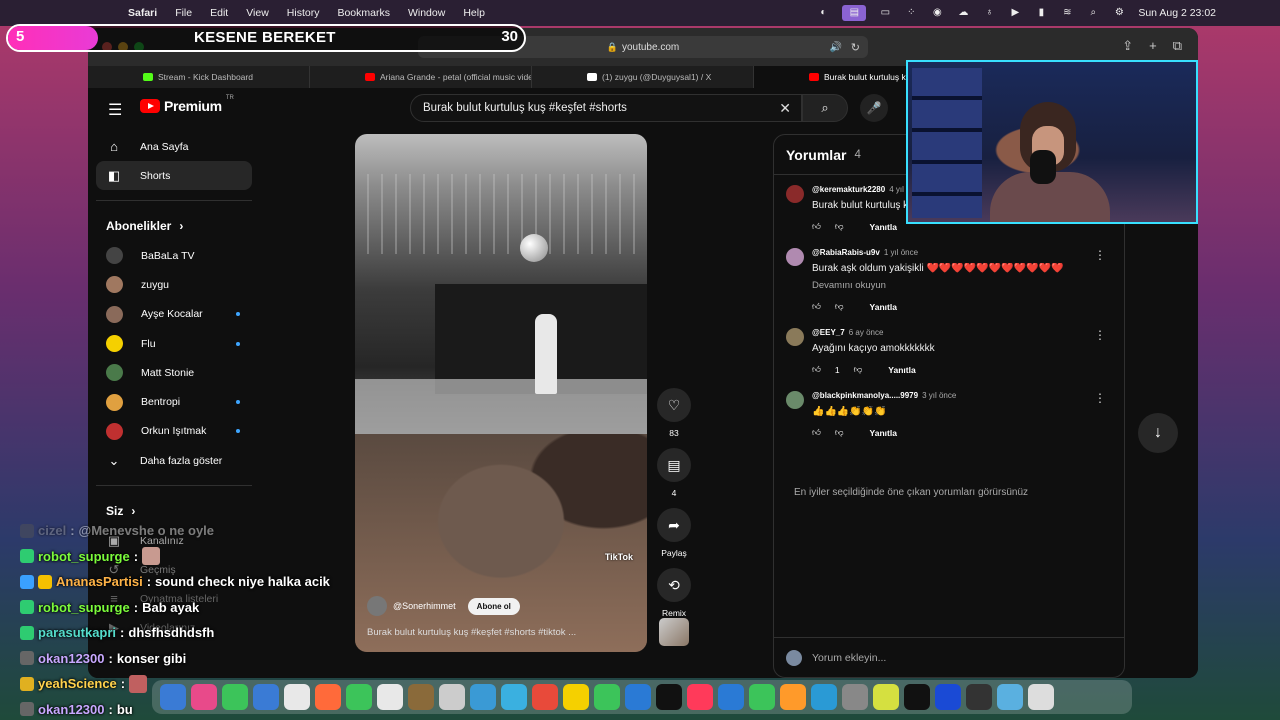 The image size is (1280, 720). What do you see at coordinates (911, 13) in the screenshot?
I see `grid-icon: ⁘` at bounding box center [911, 13].